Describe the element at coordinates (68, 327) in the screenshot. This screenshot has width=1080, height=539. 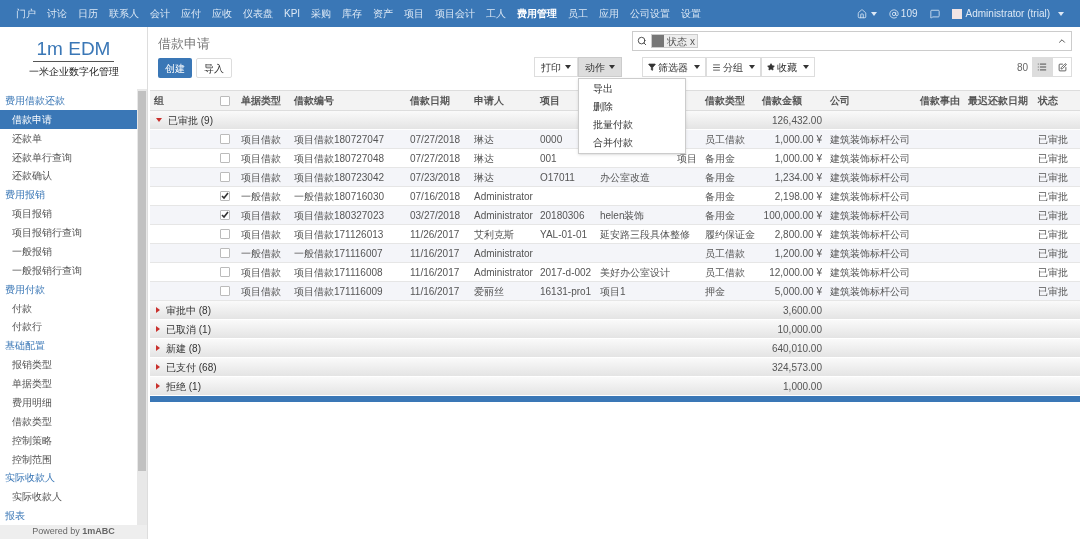
I see `sidebar-item: 付款行` at that location.